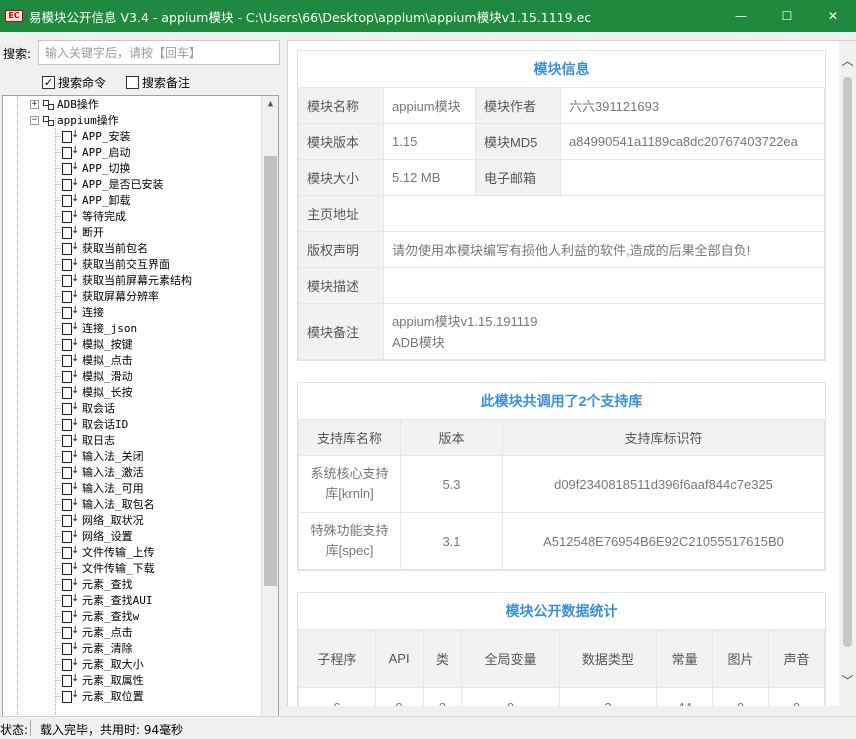  What do you see at coordinates (113, 456) in the screenshot?
I see `tree-command-label: 输入法_关闭` at bounding box center [113, 456].